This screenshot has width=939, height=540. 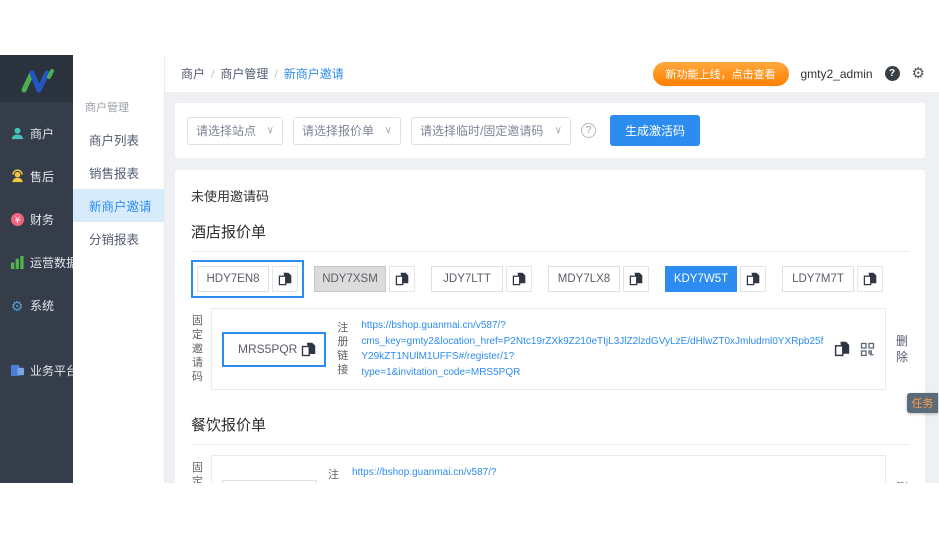 I want to click on code-type-select-placeholder: 请选择临时/固定邀请码, so click(x=482, y=131).